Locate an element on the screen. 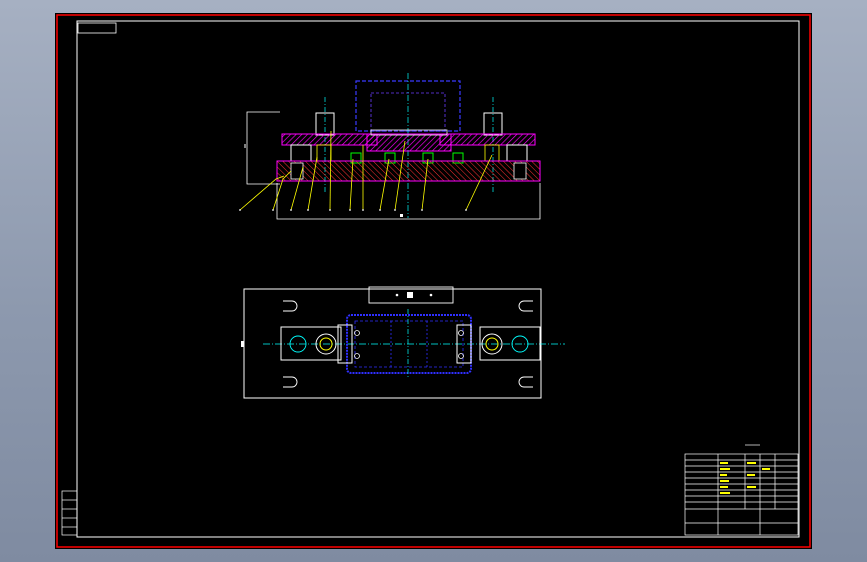 The width and height of the screenshot is (867, 562). right-nut is located at coordinates (517, 153).